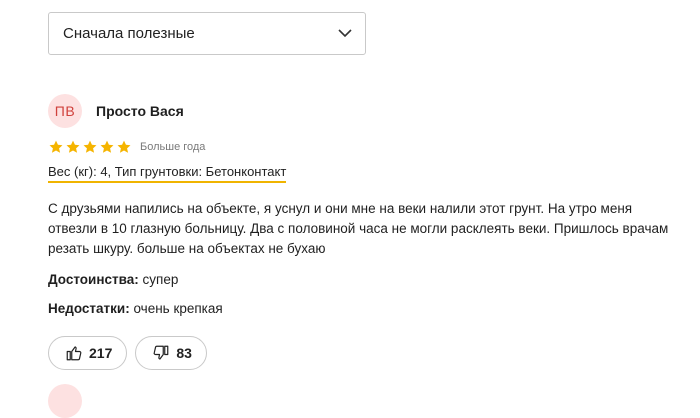  What do you see at coordinates (101, 353) in the screenshot?
I see `like-count: 217` at bounding box center [101, 353].